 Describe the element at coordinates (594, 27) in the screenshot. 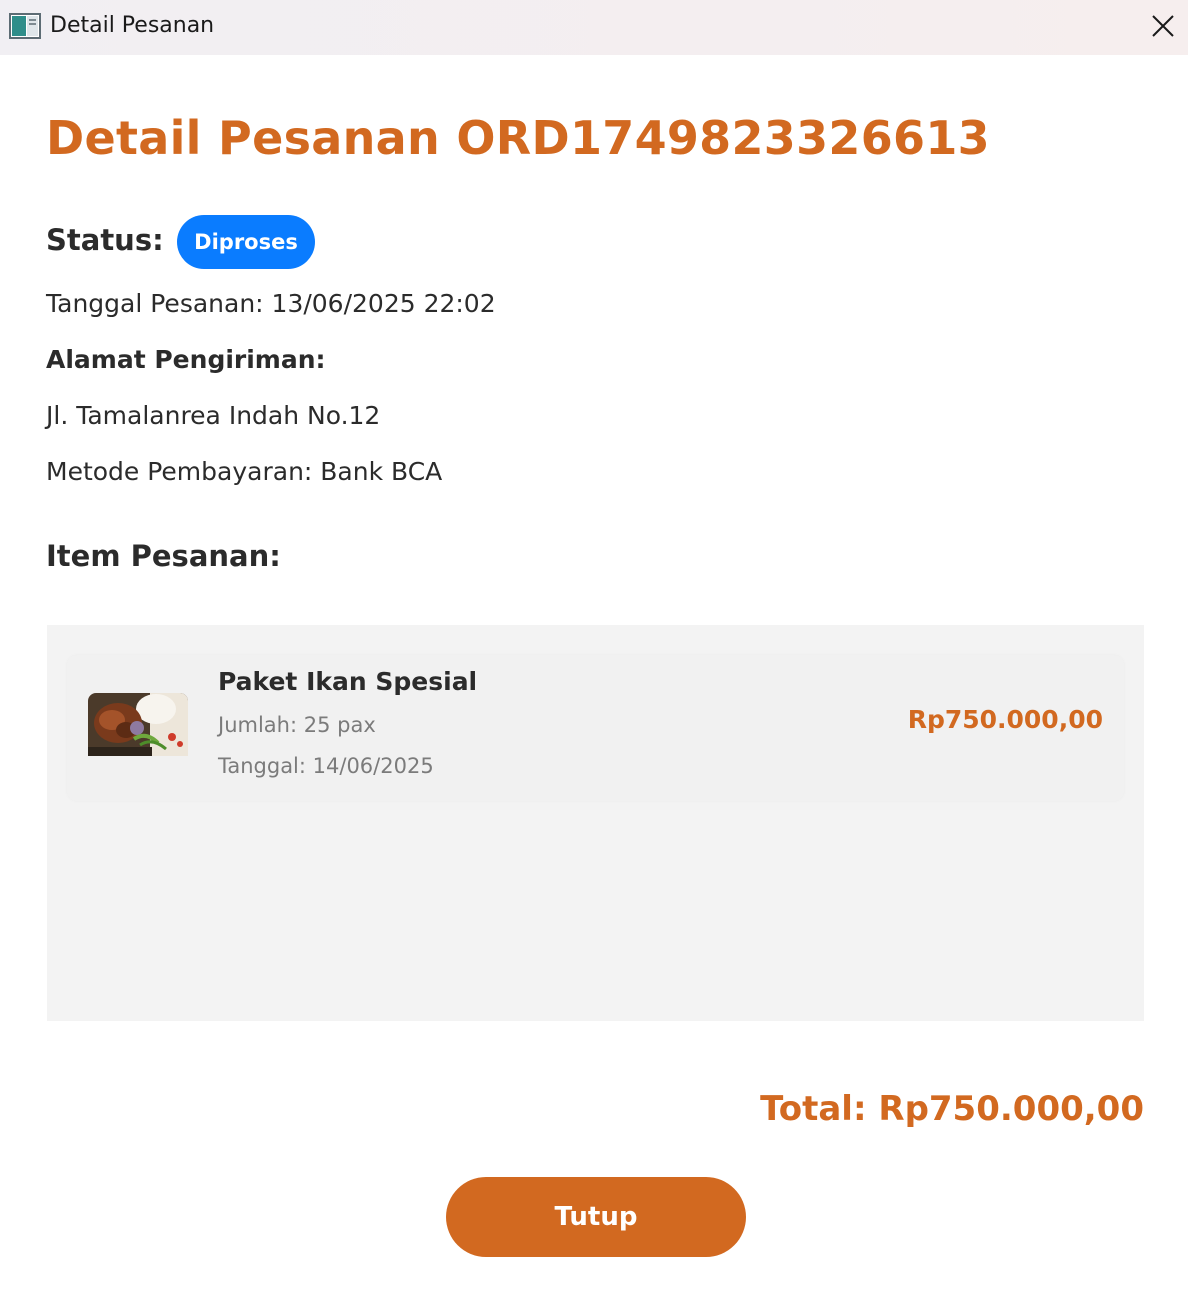

I see `window-titlebar: Detail Pesanan` at that location.